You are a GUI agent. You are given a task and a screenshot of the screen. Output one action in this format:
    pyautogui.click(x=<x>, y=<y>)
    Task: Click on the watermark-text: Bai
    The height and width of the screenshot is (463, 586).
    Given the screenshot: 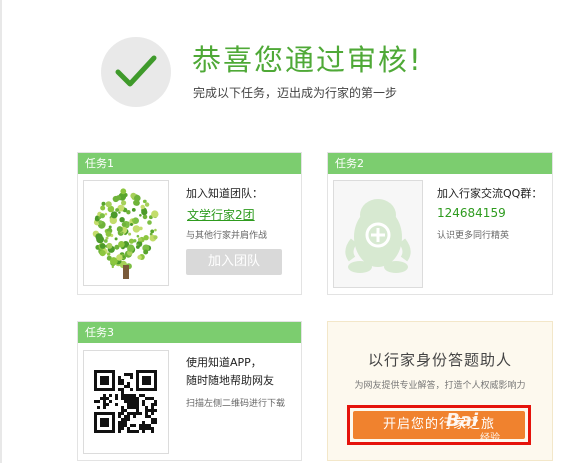 What is the action you would take?
    pyautogui.click(x=462, y=420)
    